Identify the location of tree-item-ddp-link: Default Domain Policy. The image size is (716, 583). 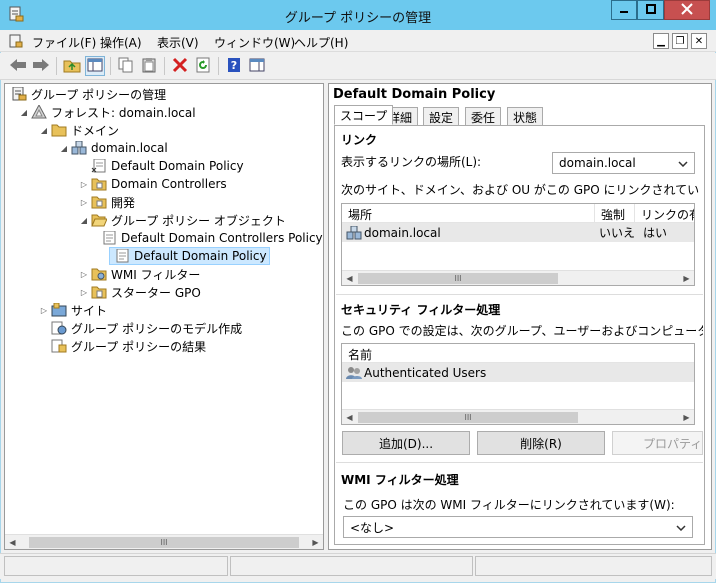
(165, 166).